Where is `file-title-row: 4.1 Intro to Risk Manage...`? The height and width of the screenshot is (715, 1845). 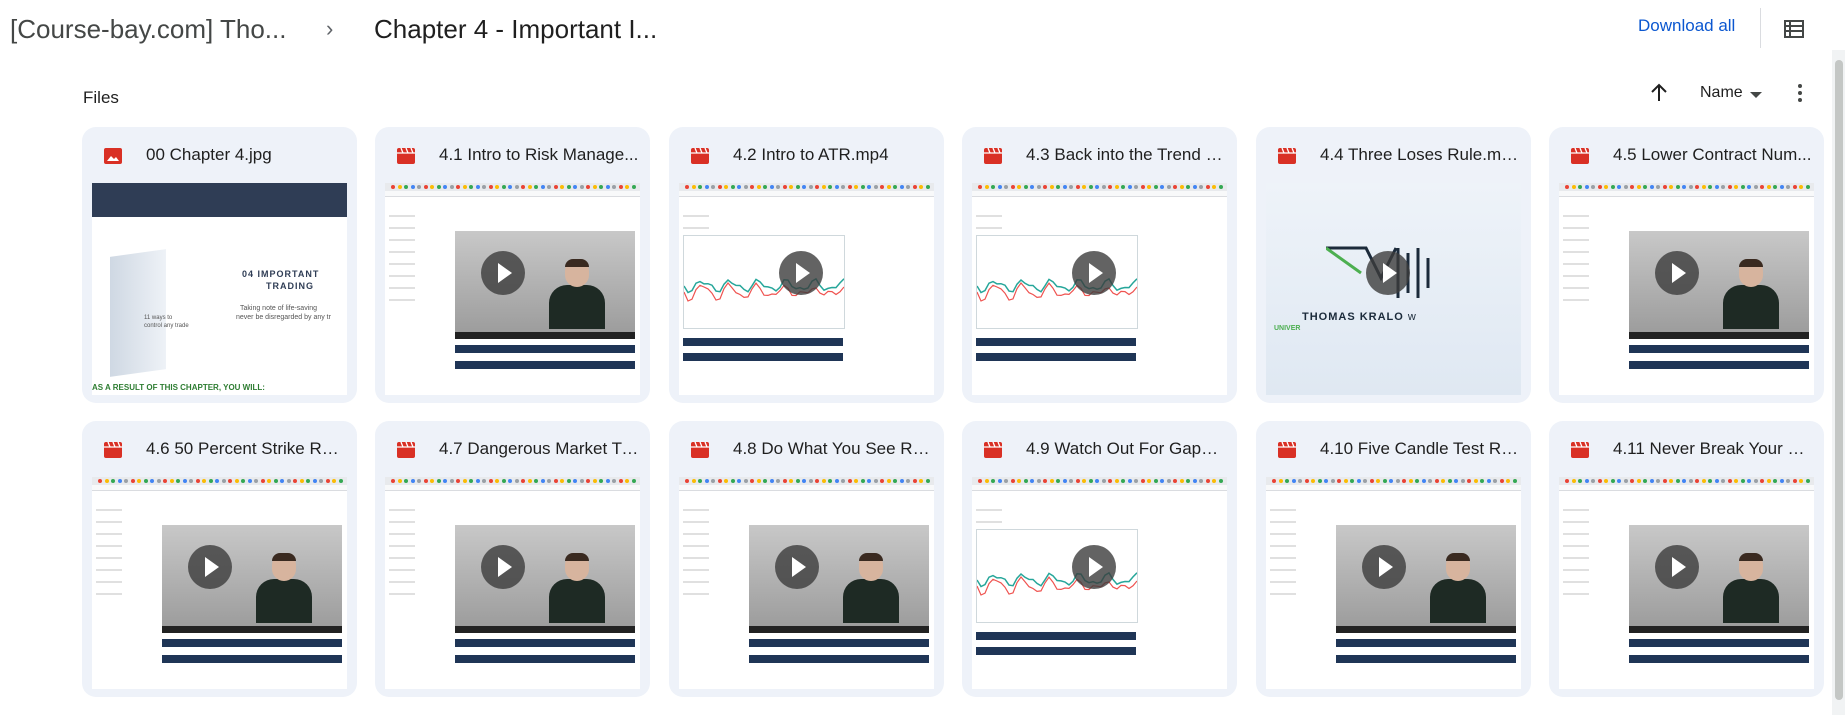
file-title-row: 4.1 Intro to Risk Manage... is located at coordinates (512, 155).